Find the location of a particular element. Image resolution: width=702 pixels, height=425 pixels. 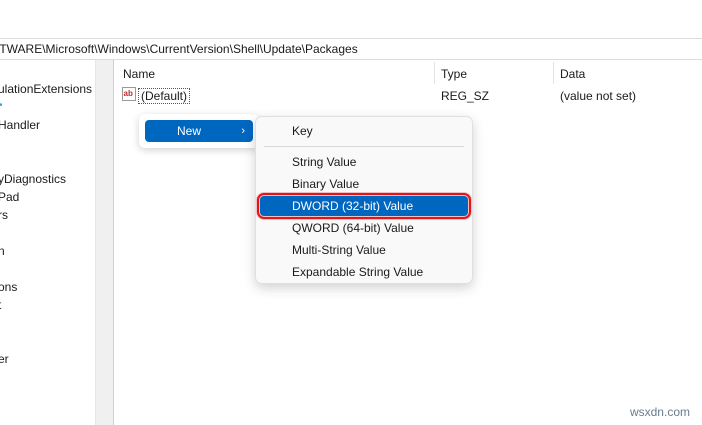

tree-node: n is located at coordinates (2, 251).